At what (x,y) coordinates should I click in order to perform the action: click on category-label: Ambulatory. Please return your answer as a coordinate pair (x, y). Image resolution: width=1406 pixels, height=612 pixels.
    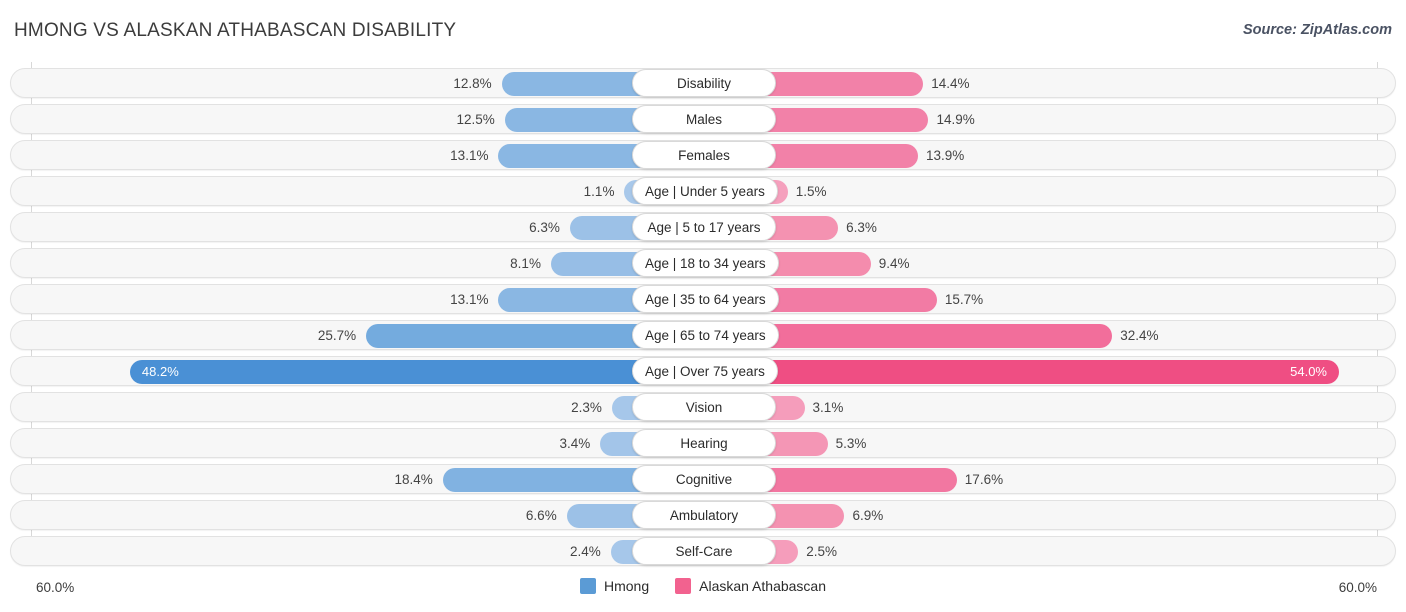
    Looking at the image, I should click on (704, 515).